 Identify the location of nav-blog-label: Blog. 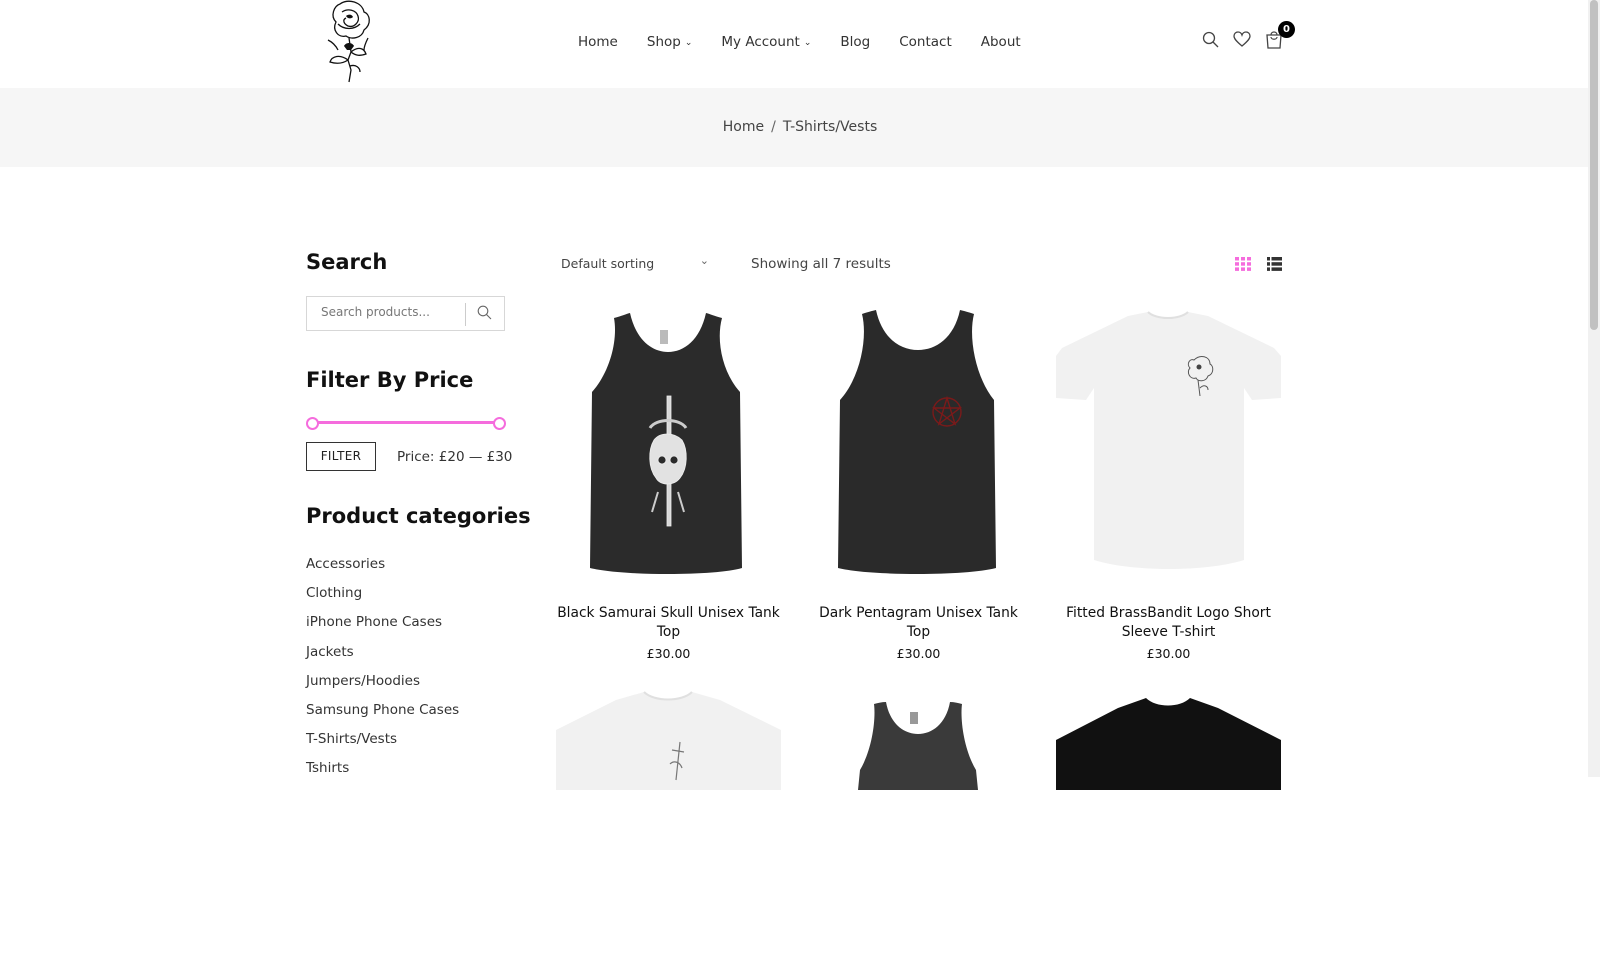
(855, 42).